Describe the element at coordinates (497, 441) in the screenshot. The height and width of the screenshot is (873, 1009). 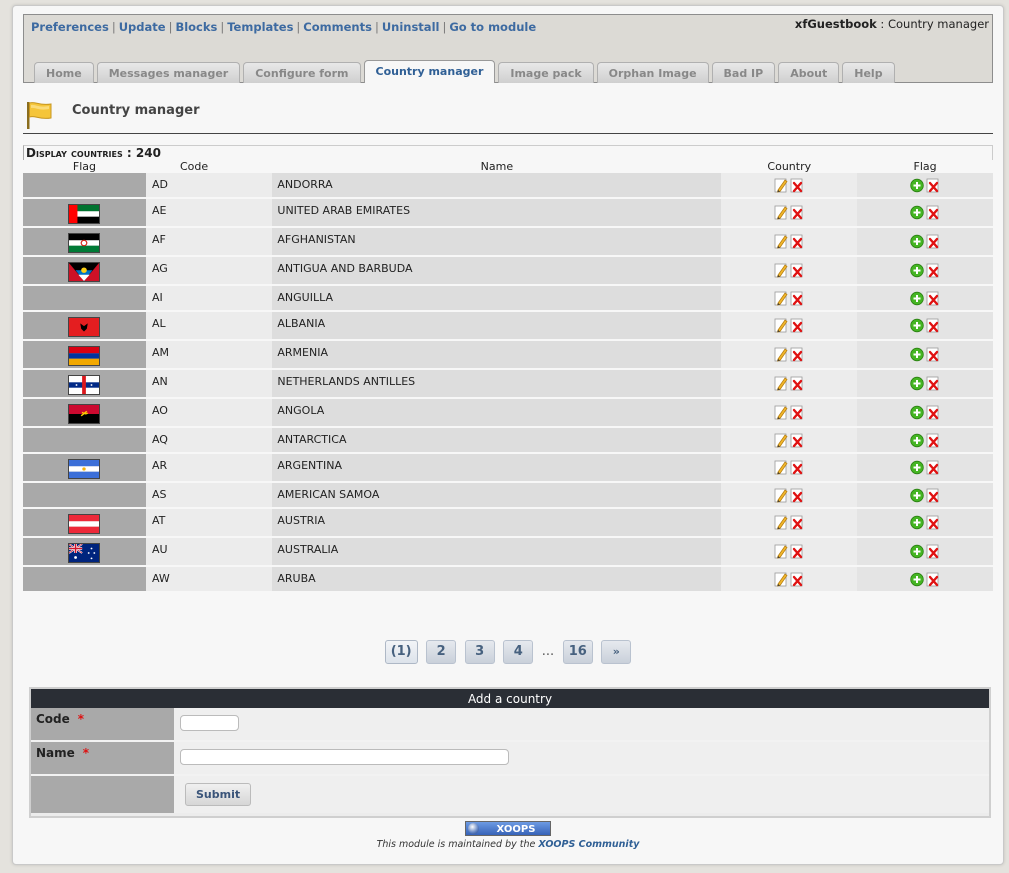
I see `name-cell: ANTARCTICA` at that location.